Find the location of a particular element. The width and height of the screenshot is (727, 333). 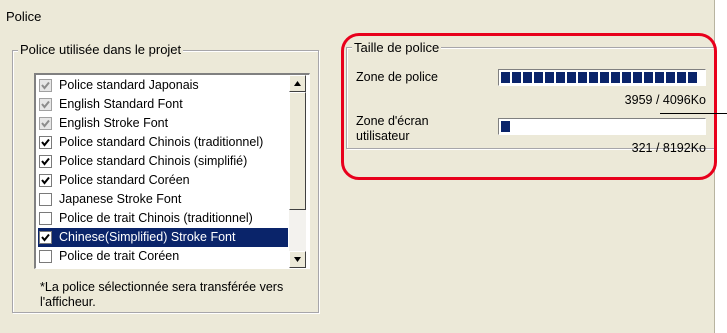

font-list-item: Chinese(Simplified) Stroke Font is located at coordinates (163, 237).